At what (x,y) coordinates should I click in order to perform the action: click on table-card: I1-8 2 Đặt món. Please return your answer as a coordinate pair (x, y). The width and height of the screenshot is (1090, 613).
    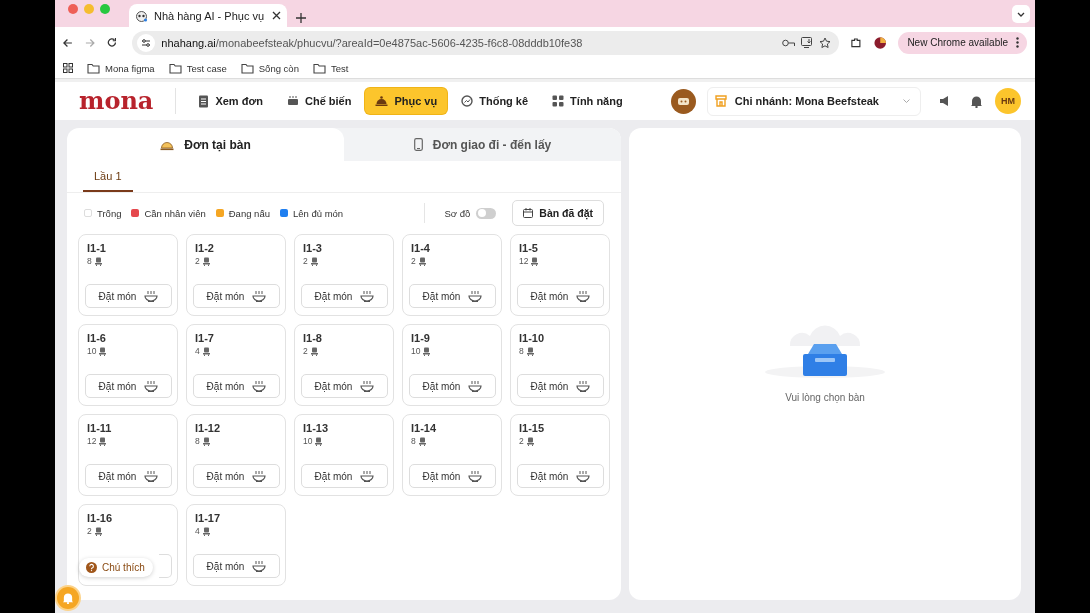
    Looking at the image, I should click on (344, 365).